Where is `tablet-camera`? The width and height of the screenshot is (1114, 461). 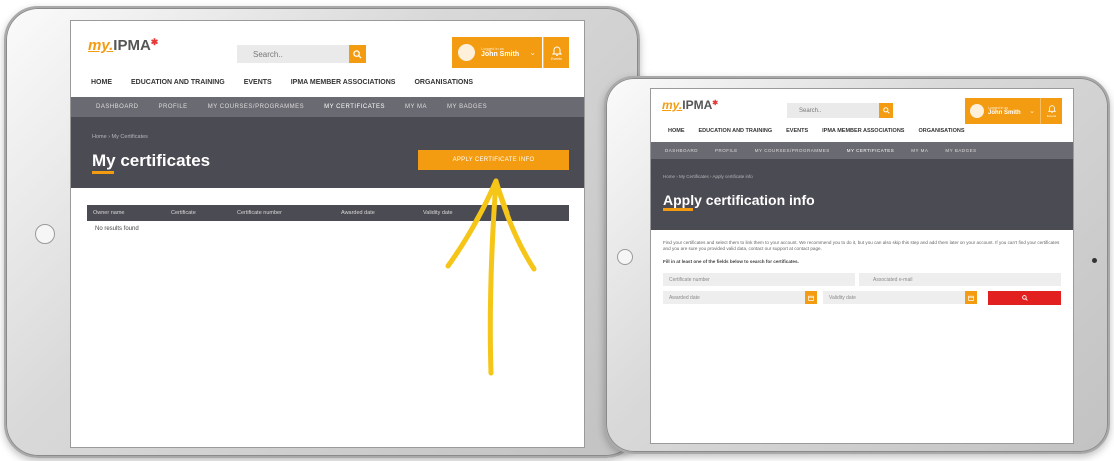
tablet-camera is located at coordinates (1094, 260).